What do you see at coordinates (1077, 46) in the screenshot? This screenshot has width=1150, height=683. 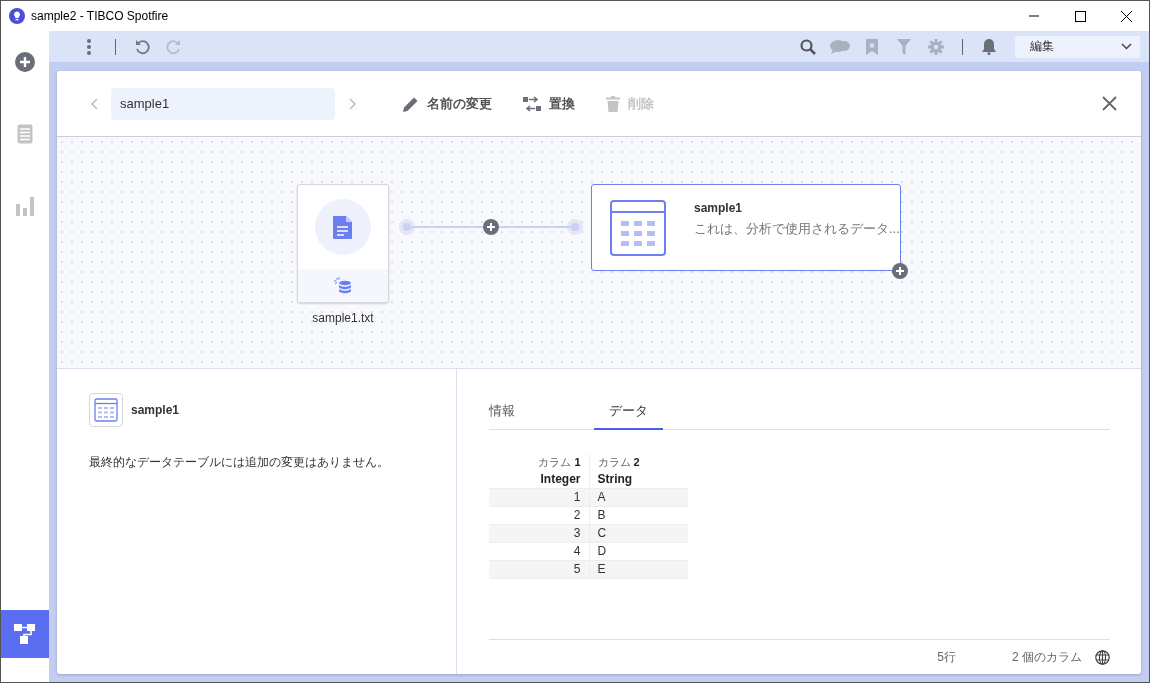 I see `mode-dropdown: 編集` at bounding box center [1077, 46].